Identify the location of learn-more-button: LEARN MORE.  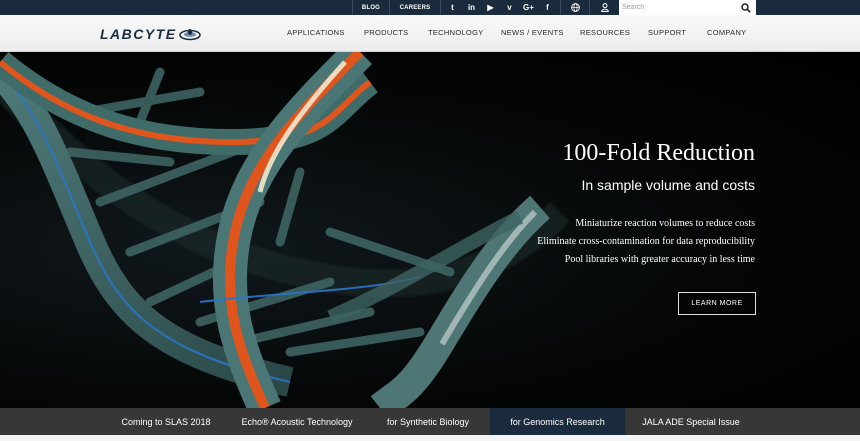
(717, 303).